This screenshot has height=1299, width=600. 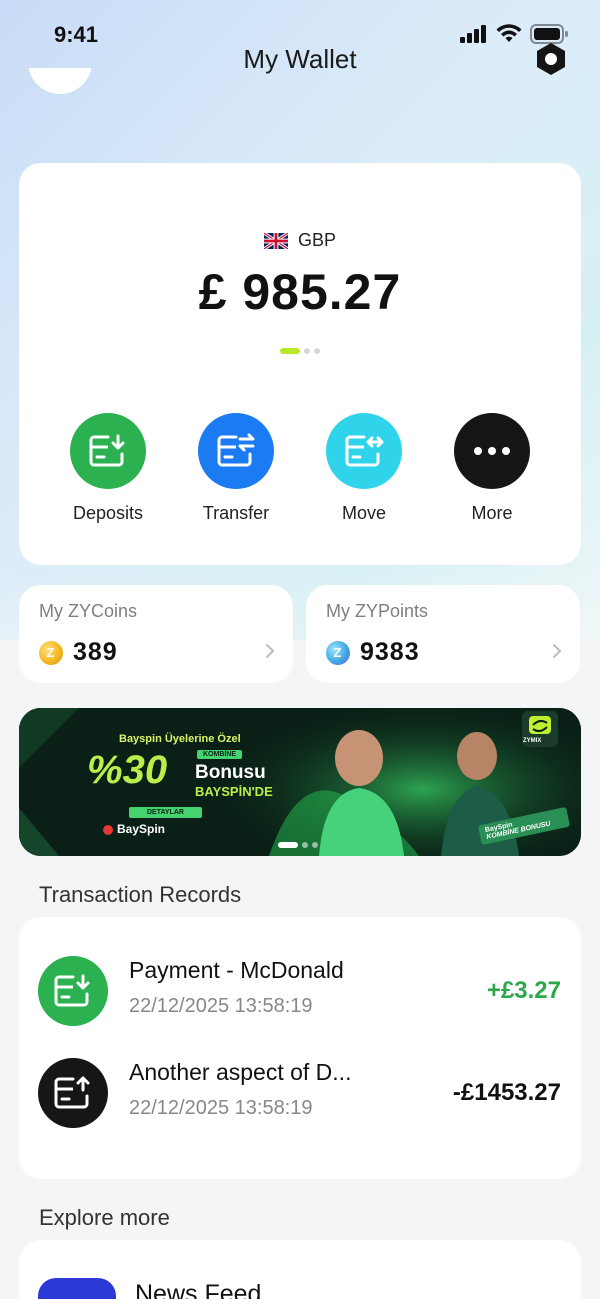 What do you see at coordinates (300, 292) in the screenshot?
I see `balance-amount: £ 985.27` at bounding box center [300, 292].